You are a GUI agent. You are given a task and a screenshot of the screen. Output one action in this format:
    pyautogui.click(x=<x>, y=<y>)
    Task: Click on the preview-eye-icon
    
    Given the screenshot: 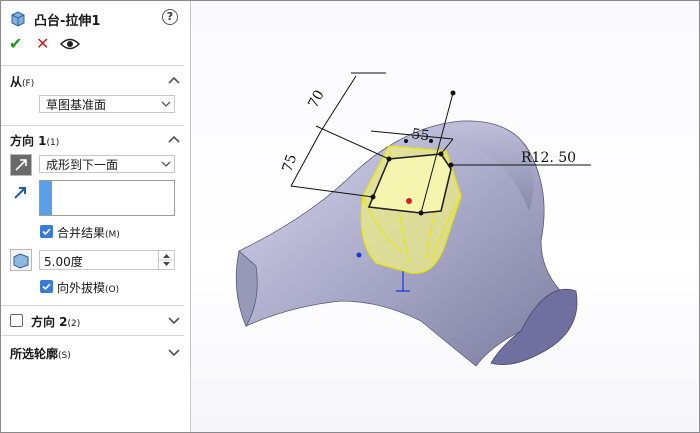 What is the action you would take?
    pyautogui.click(x=70, y=44)
    